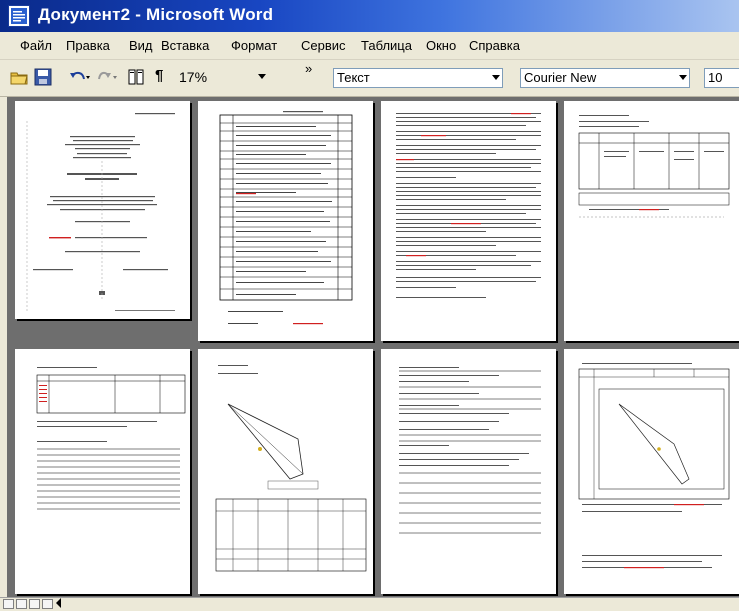  I want to click on menu-format: Формат, so click(254, 45).